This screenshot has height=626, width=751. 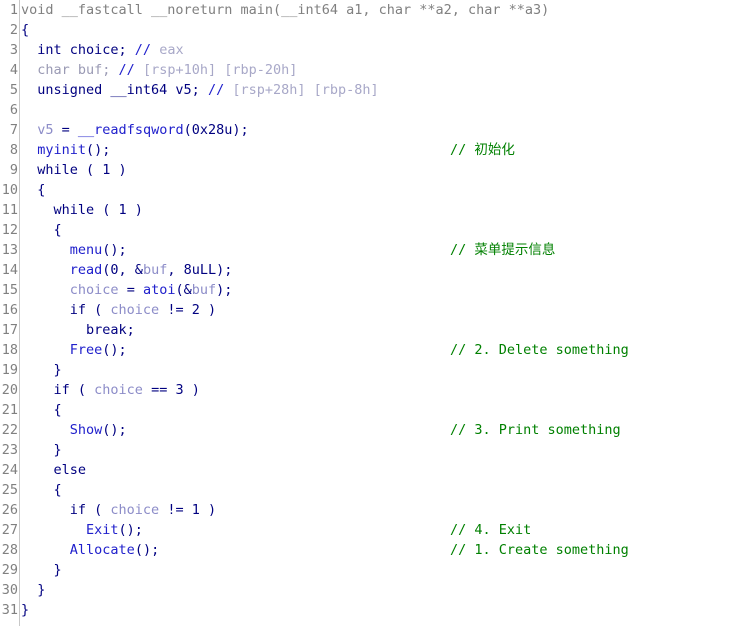 I want to click on code-line: 24 else, so click(x=375, y=470).